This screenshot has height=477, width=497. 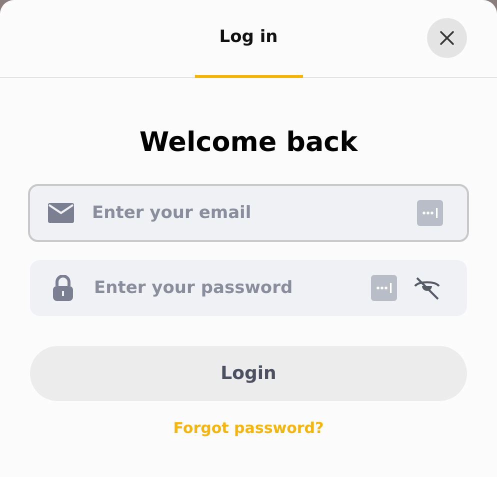 I want to click on password-input: Enter your password, so click(x=223, y=288).